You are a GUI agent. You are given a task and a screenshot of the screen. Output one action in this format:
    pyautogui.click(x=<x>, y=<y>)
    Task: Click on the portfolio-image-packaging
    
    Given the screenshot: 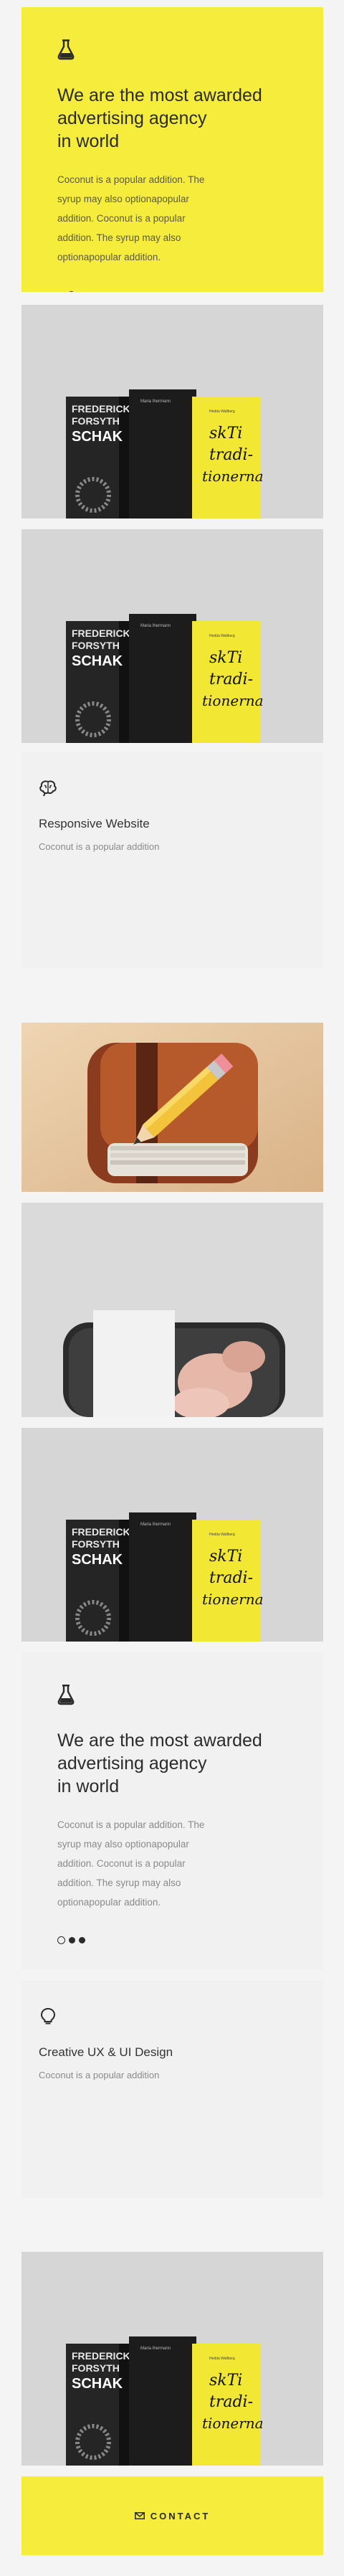 What is the action you would take?
    pyautogui.click(x=172, y=1310)
    